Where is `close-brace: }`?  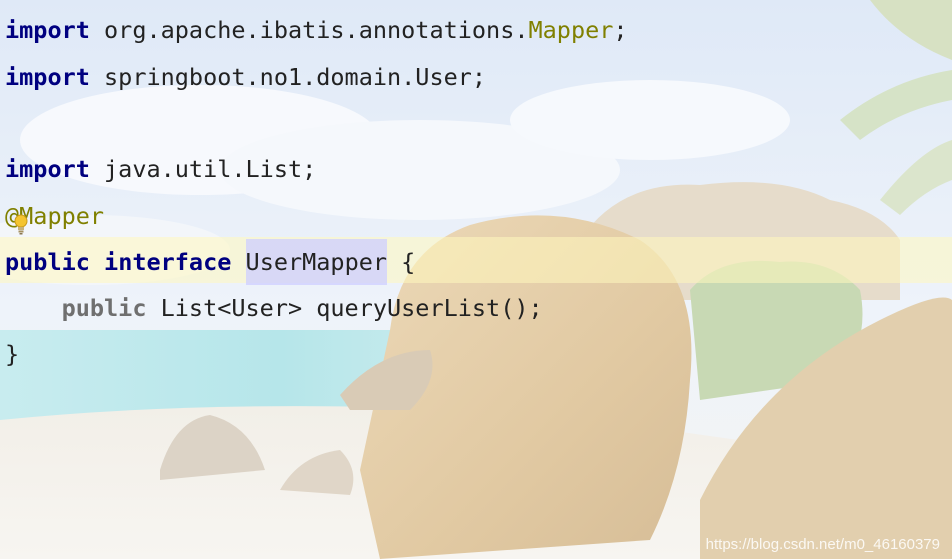 close-brace: } is located at coordinates (12, 354).